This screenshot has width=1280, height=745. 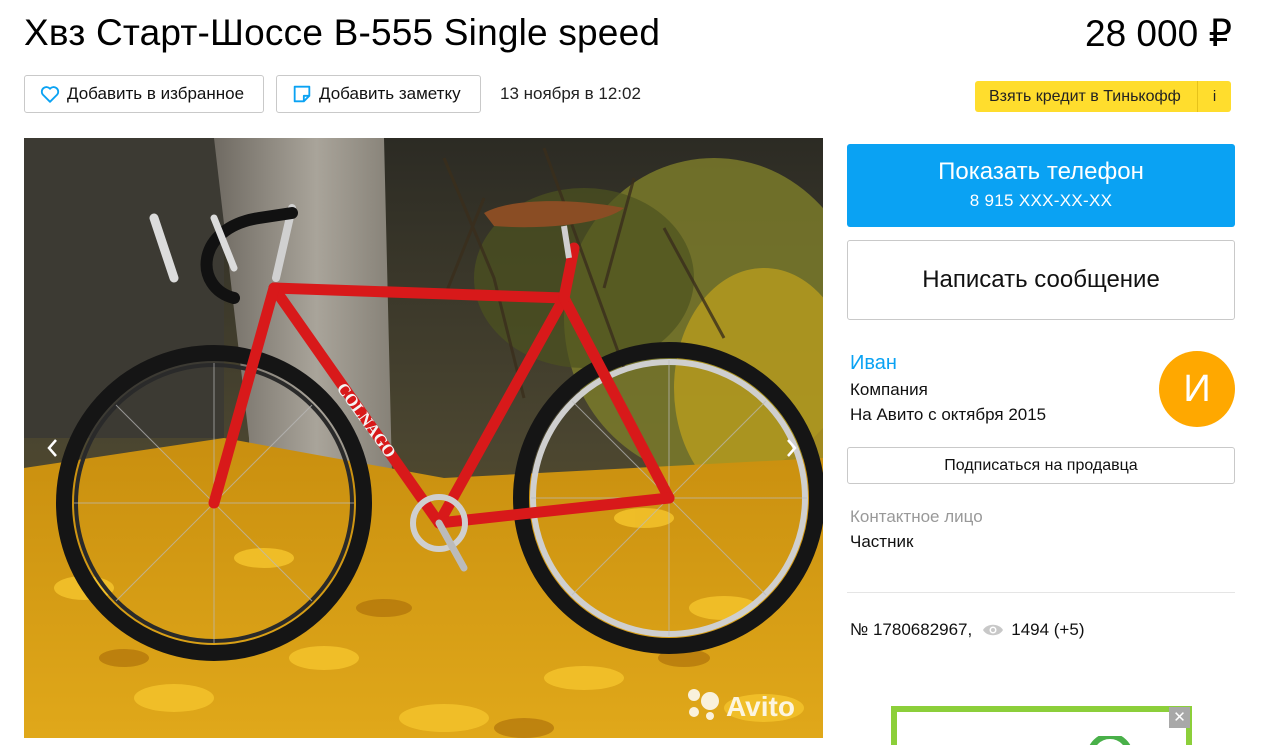 I want to click on tinkoff-credit-button: Взять кредит в Тинькофф i, so click(x=1103, y=96).